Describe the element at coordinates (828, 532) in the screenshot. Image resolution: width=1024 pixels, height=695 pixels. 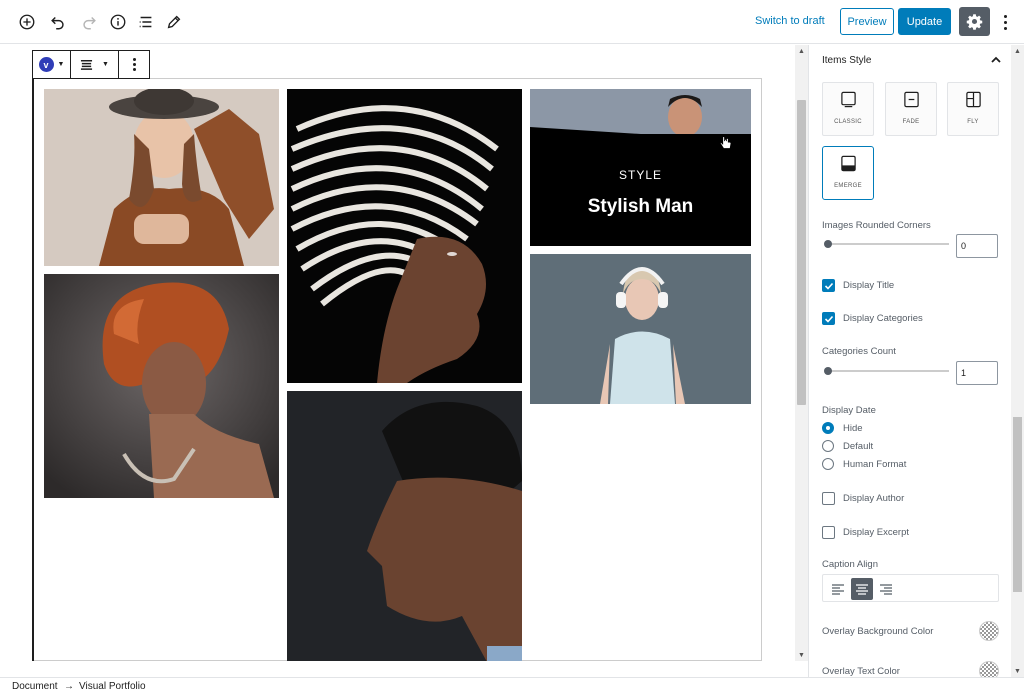
I see `display-excerpt-checkbox` at that location.